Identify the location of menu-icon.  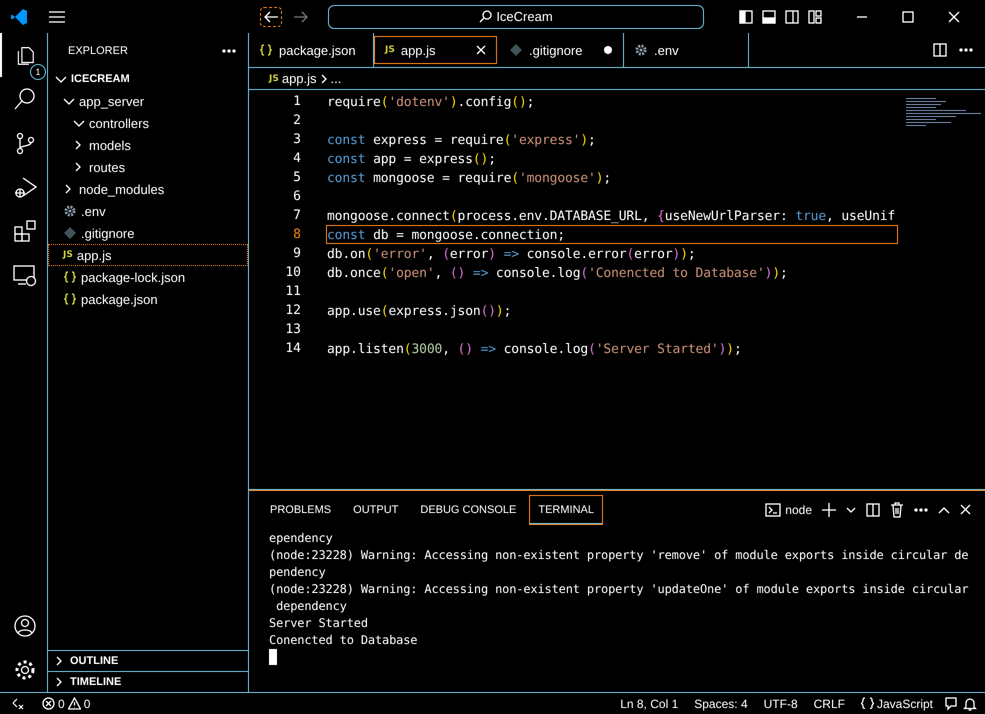
(57, 17).